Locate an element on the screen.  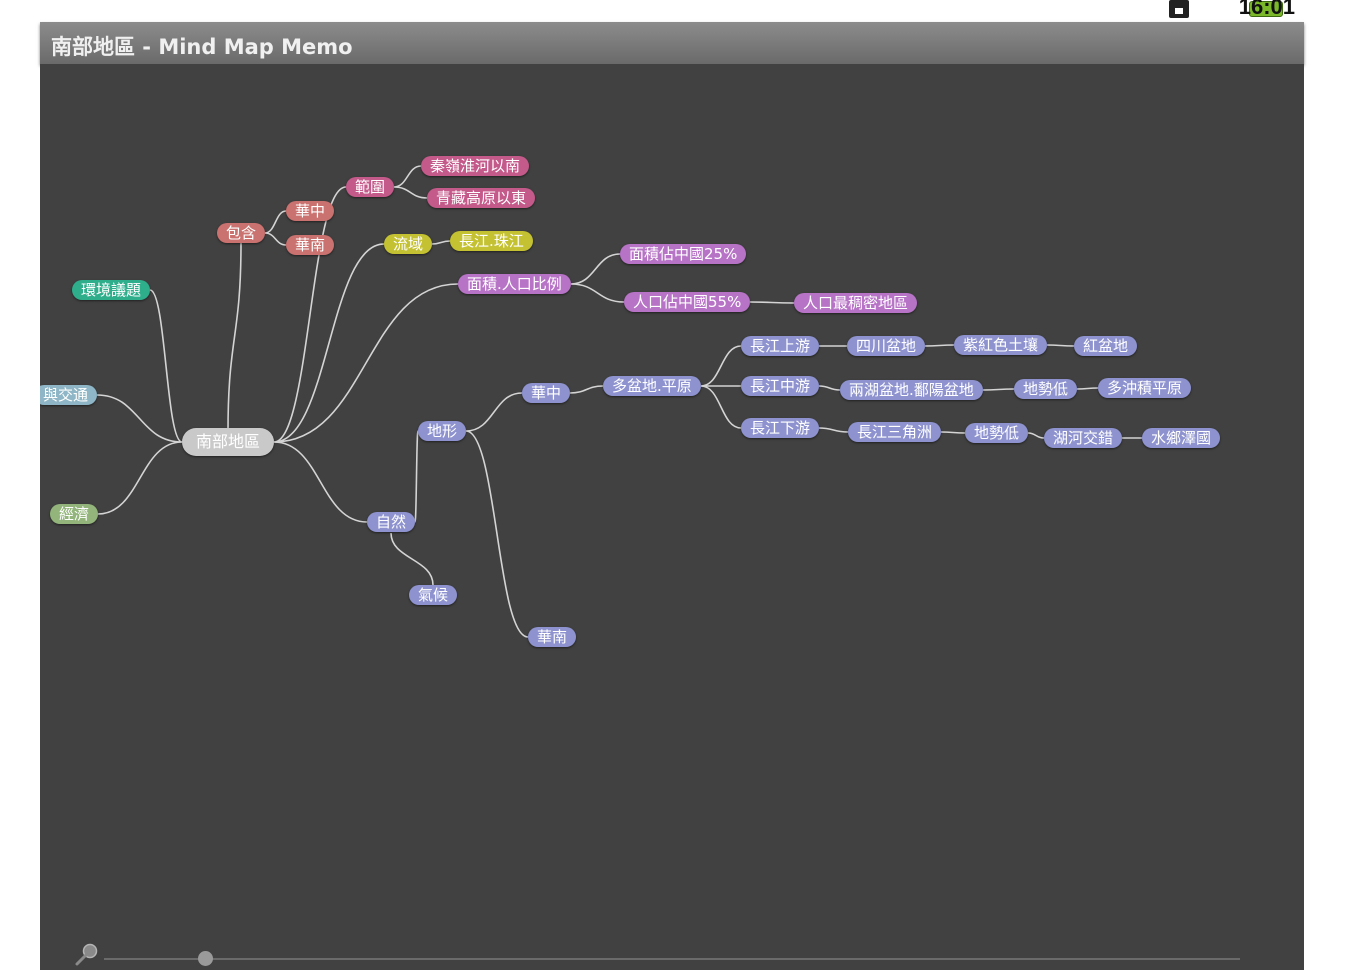
status-bar: 16:01 is located at coordinates (675, 11).